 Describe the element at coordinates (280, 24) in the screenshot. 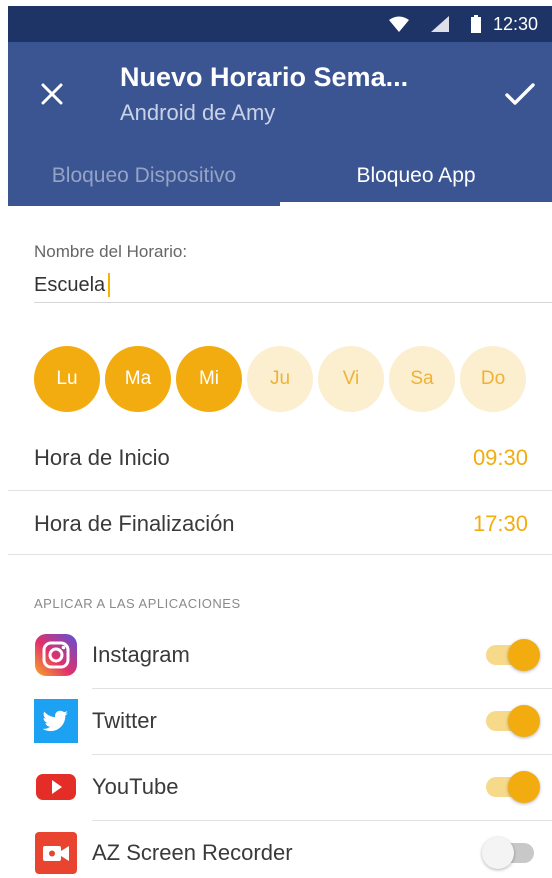

I see `status-bar: 12:30` at that location.